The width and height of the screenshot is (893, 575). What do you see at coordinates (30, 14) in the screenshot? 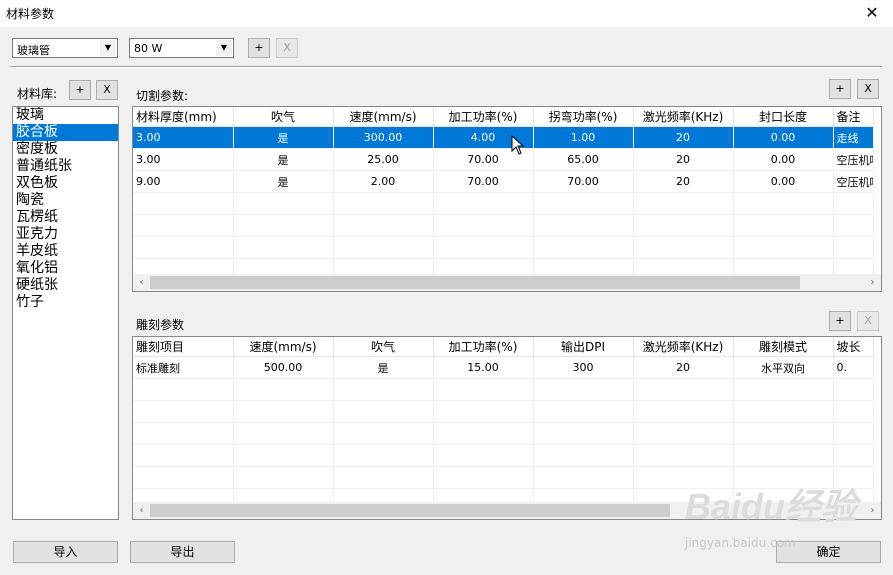
I see `window-title: 材料参数` at bounding box center [30, 14].